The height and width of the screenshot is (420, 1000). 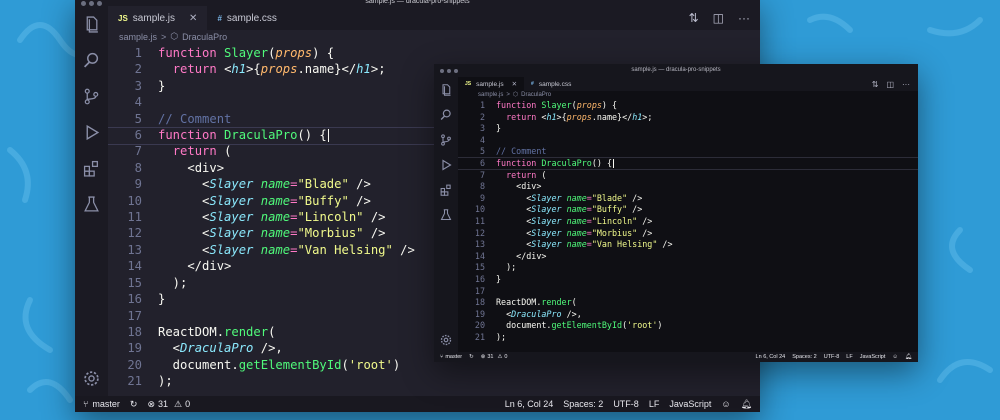 What do you see at coordinates (688, 199) in the screenshot?
I see `code-line: 9 <Slayer name="Blade" />` at bounding box center [688, 199].